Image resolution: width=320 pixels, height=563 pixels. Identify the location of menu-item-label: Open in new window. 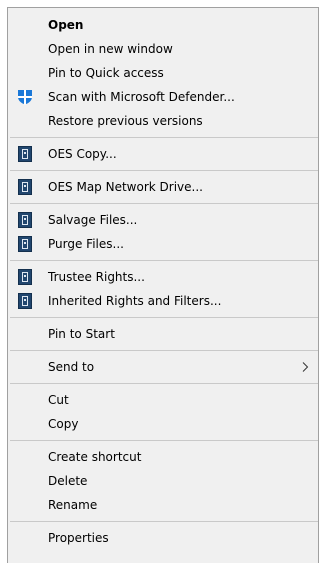
(110, 49).